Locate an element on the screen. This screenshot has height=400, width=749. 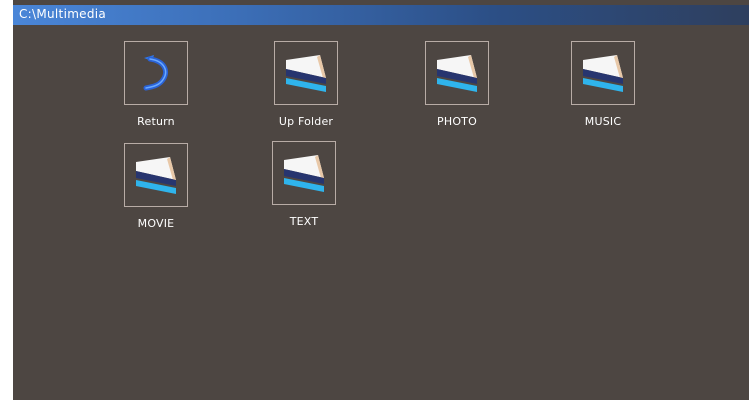
movie-folder-item: MOVIE is located at coordinates (147, 193).